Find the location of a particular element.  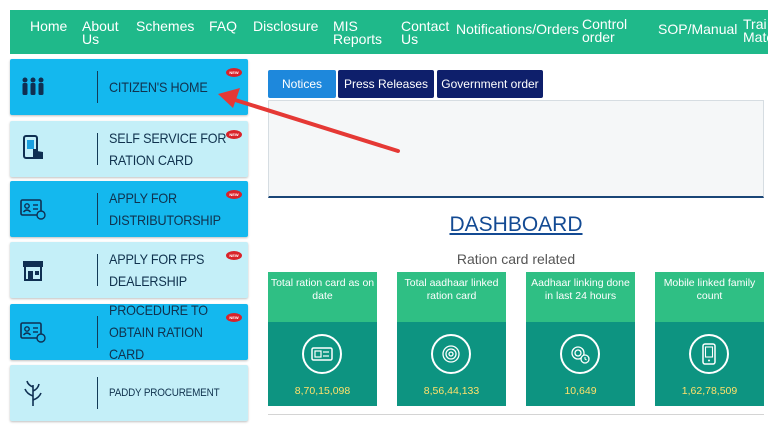

mobile-icon is located at coordinates (709, 354).